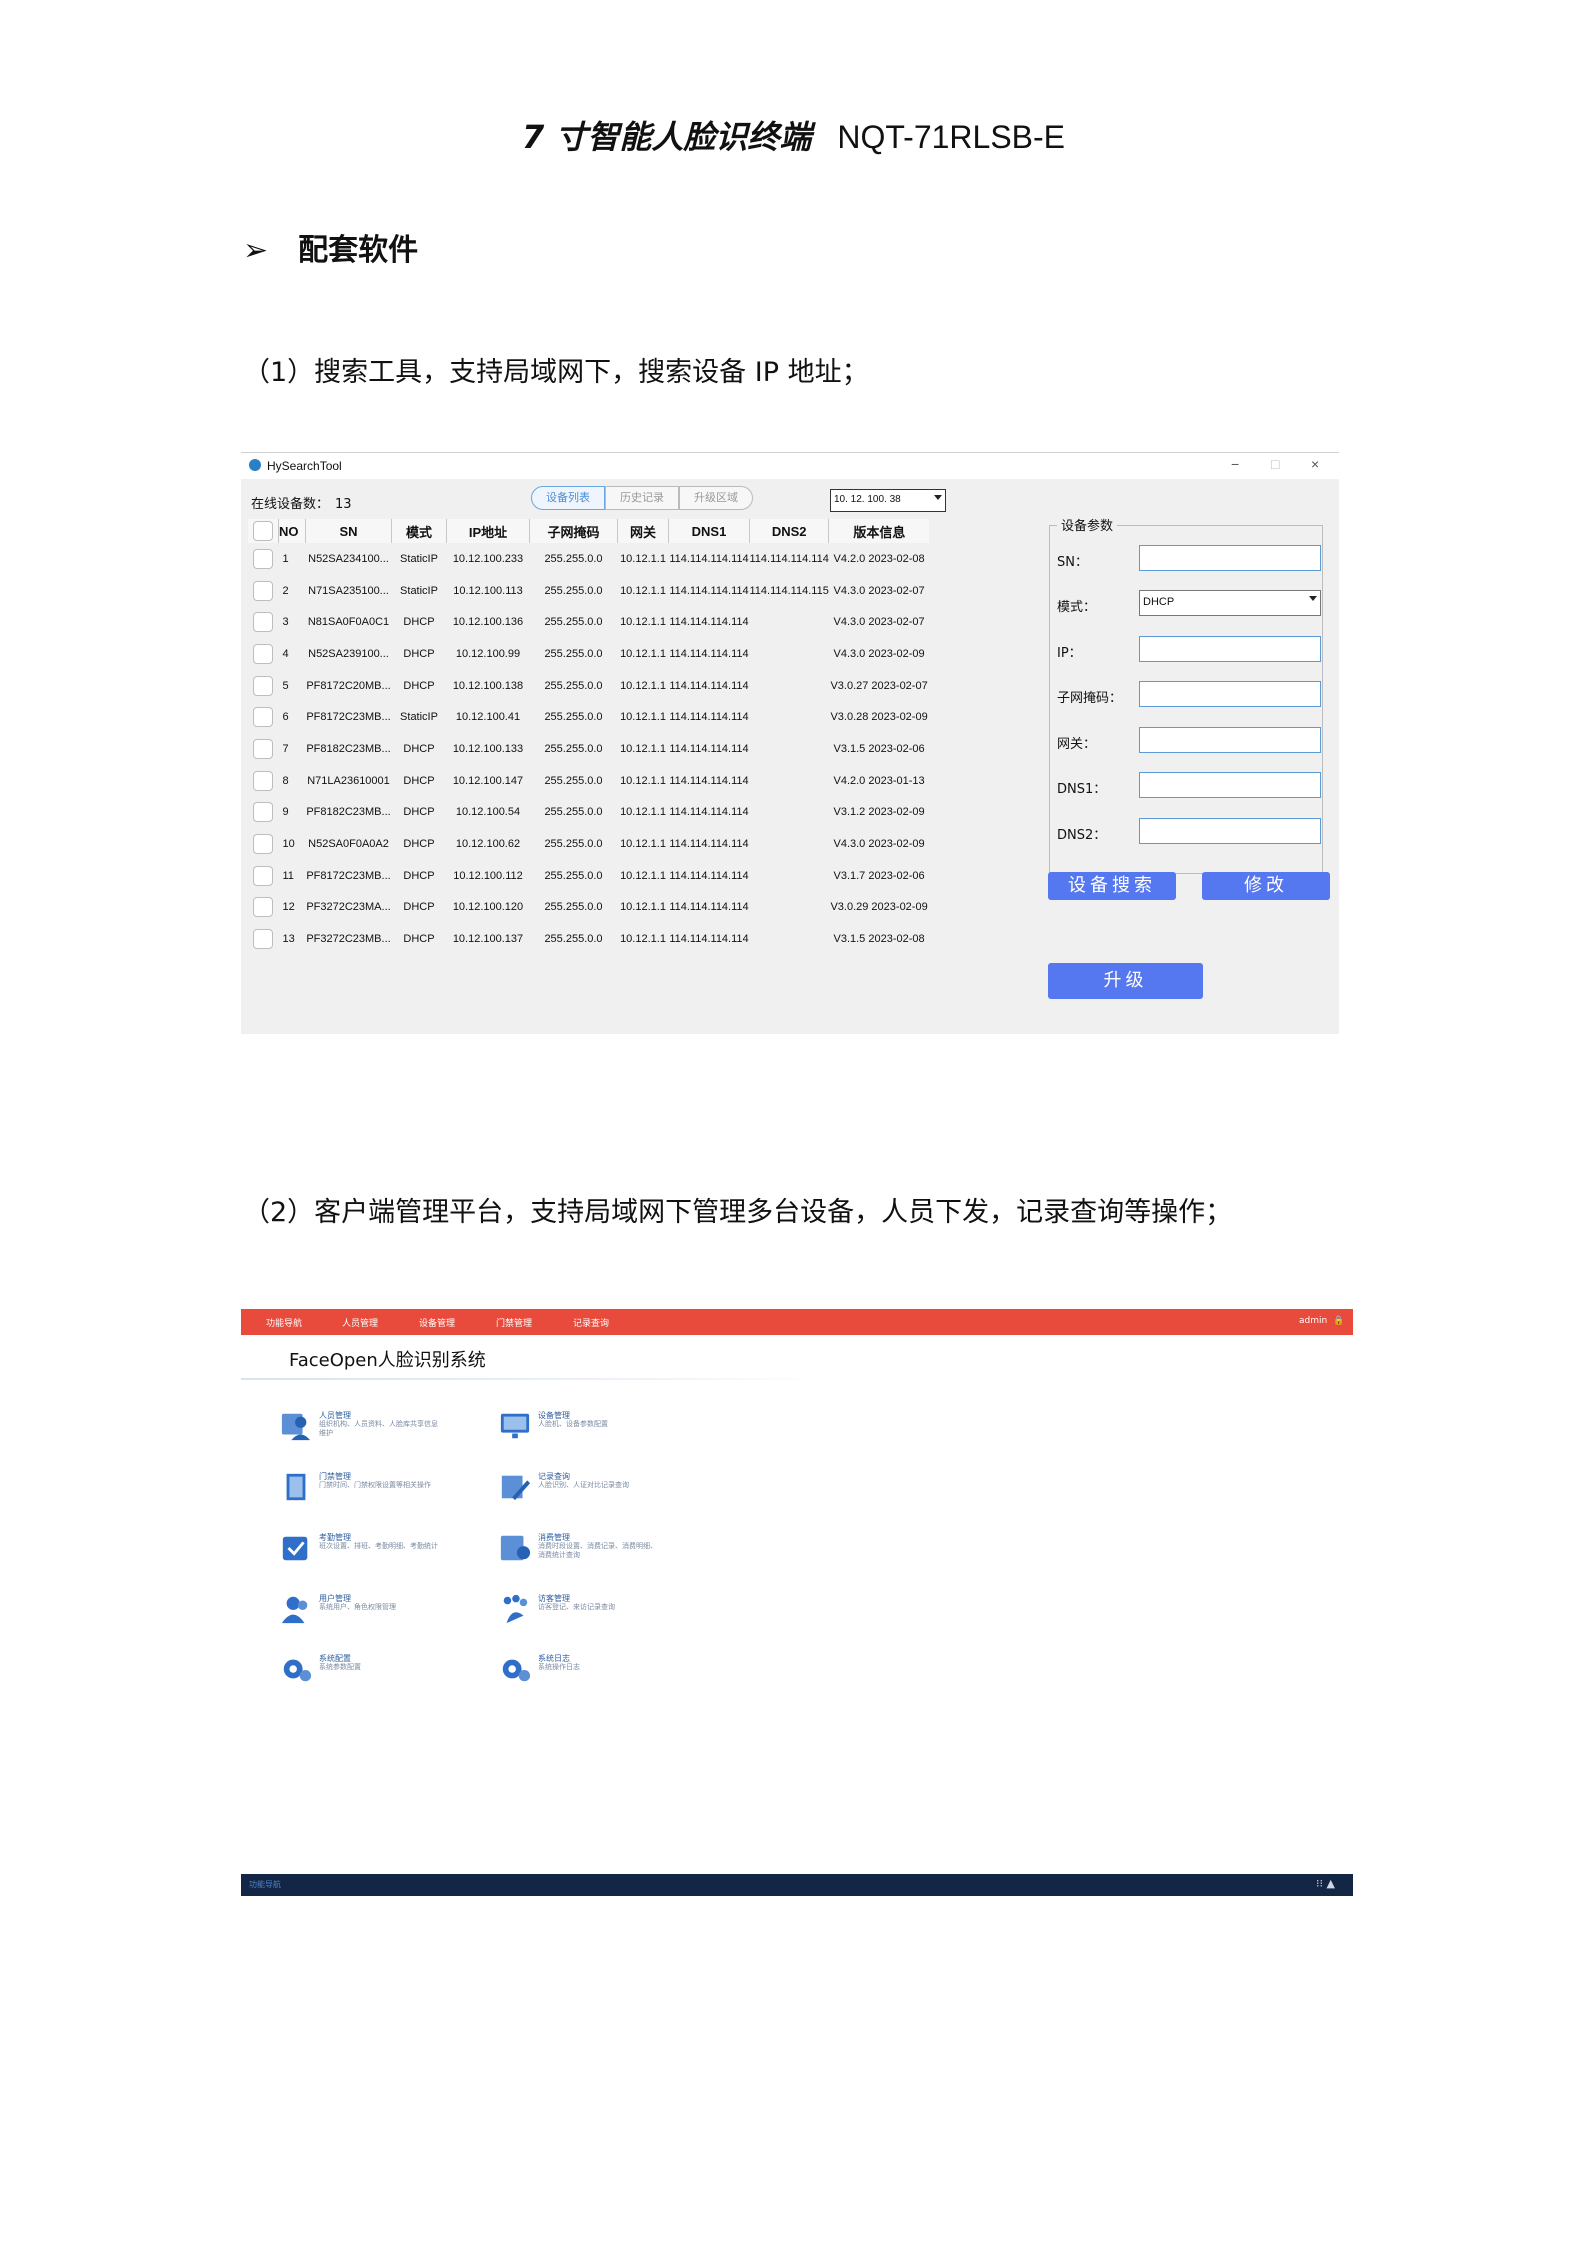  What do you see at coordinates (789, 531) in the screenshot?
I see `col-header: DNS2` at bounding box center [789, 531].